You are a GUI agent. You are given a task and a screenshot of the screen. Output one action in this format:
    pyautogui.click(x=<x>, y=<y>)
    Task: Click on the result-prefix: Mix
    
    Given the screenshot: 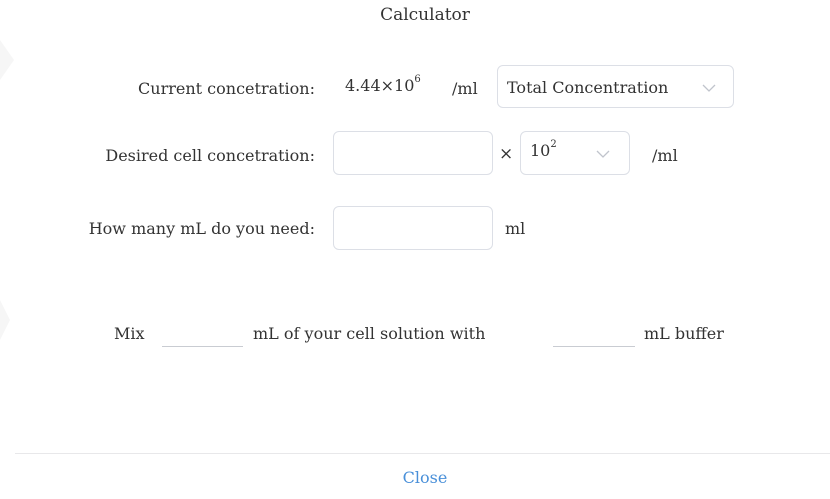 What is the action you would take?
    pyautogui.click(x=129, y=333)
    